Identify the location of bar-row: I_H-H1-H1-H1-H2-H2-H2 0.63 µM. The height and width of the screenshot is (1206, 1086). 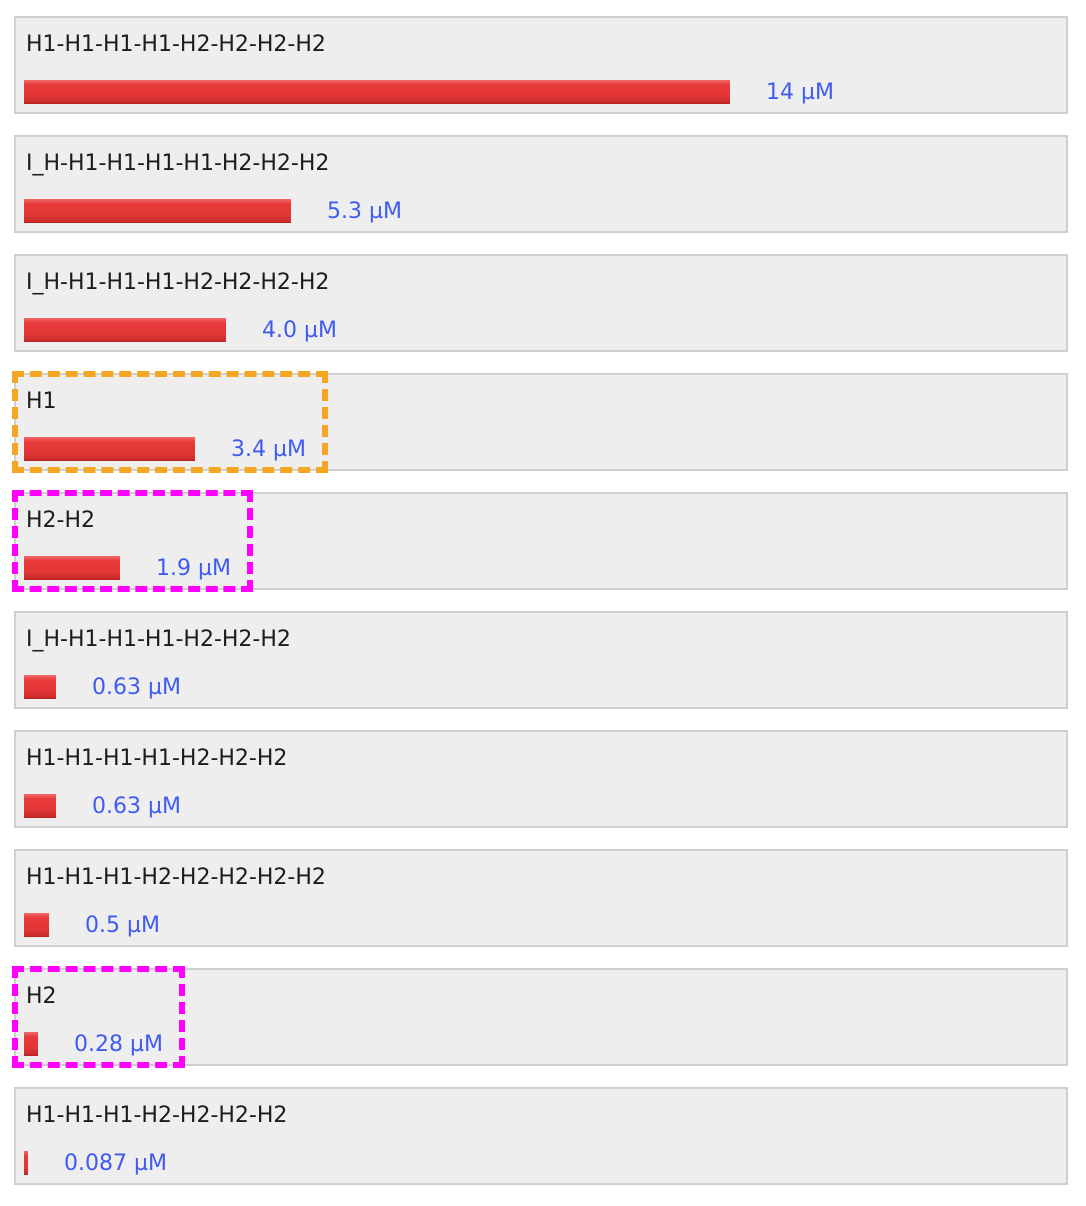
(541, 660).